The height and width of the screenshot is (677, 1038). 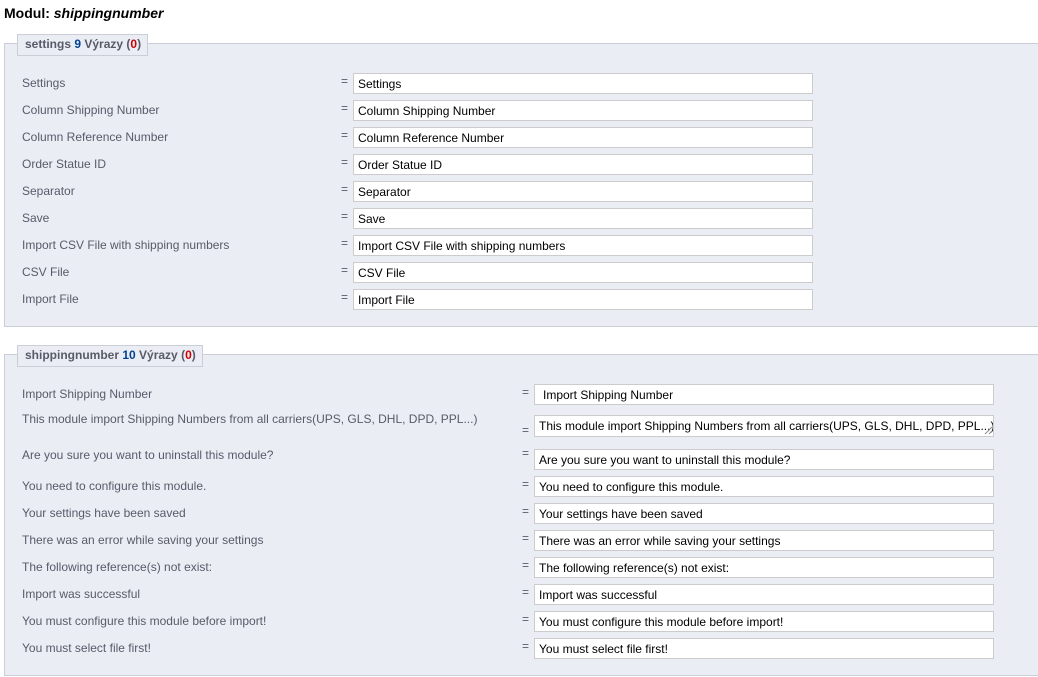 I want to click on row-label: You must select file first!, so click(x=86, y=648).